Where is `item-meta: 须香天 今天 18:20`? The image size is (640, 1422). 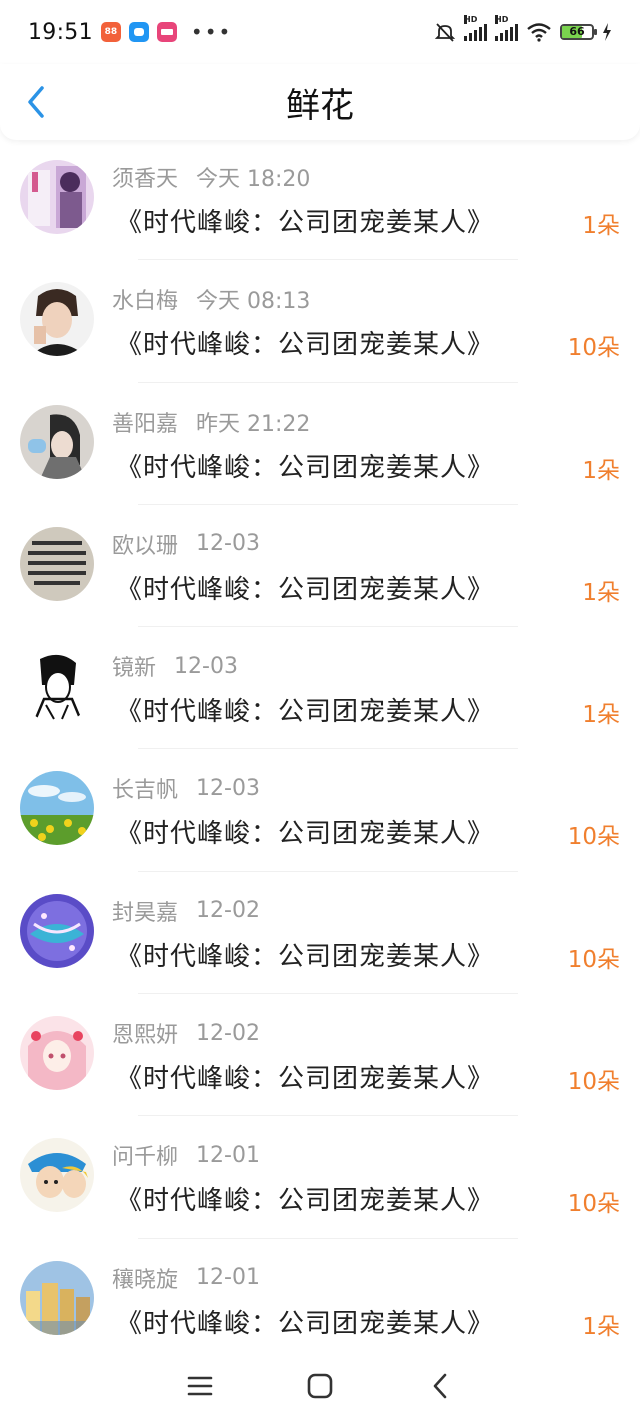
item-meta: 须香天 今天 18:20 is located at coordinates (211, 177).